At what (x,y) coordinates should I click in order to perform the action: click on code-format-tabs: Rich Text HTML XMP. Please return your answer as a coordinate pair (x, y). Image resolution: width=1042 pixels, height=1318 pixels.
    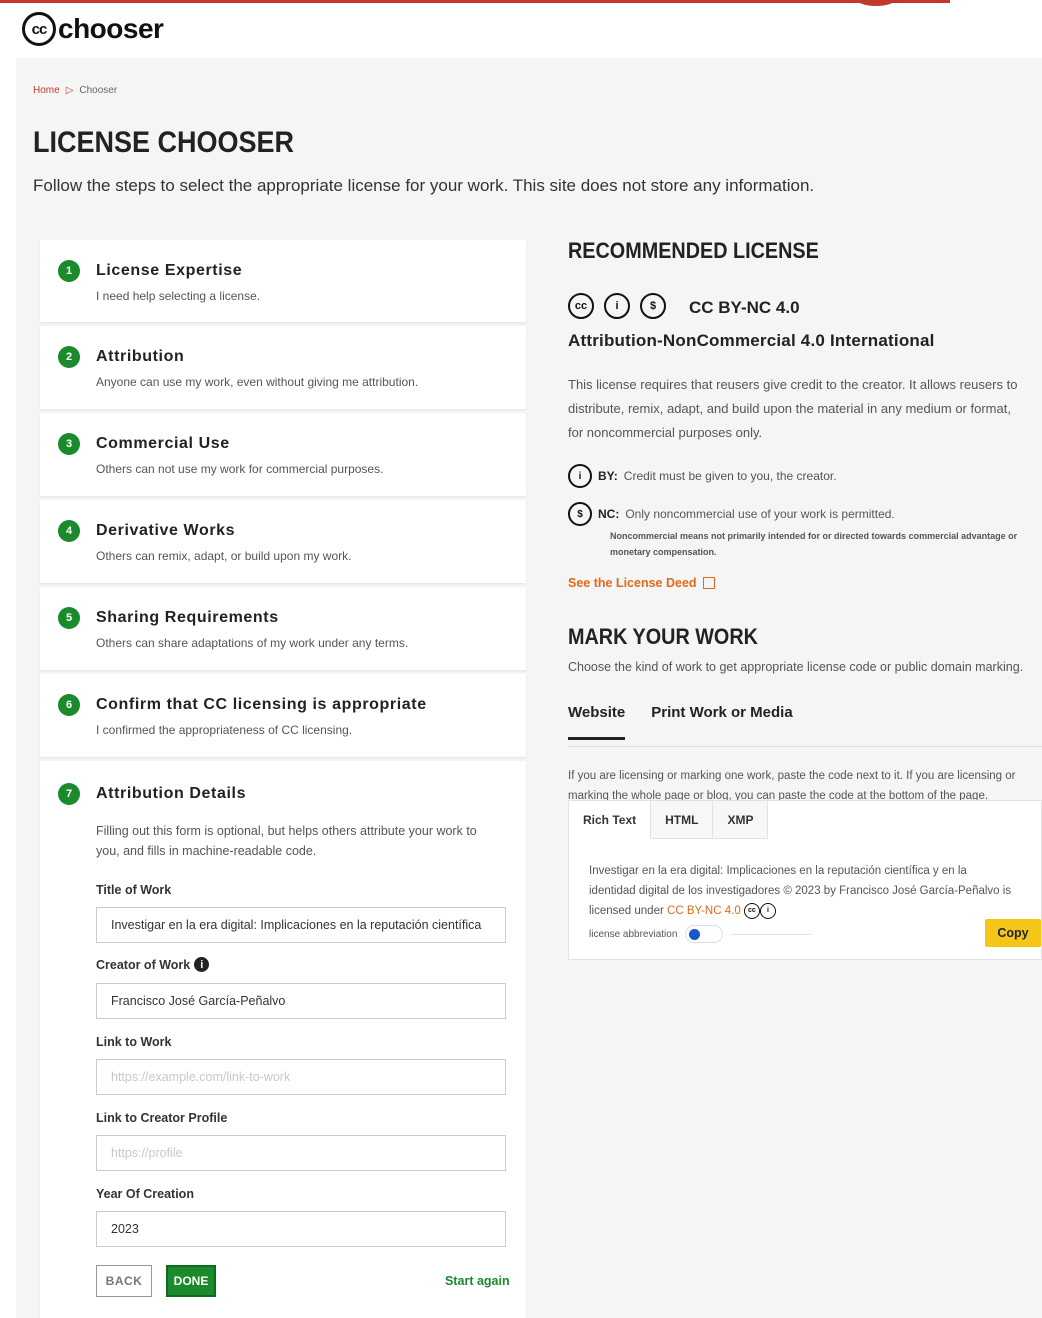
    Looking at the image, I should click on (669, 820).